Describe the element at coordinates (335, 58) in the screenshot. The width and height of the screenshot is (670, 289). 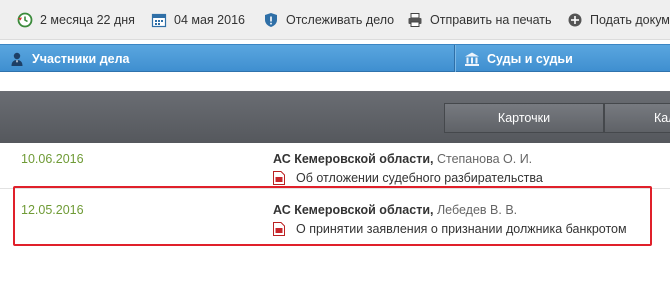
I see `tabs-bar: Участники дела Суды и судьи` at that location.